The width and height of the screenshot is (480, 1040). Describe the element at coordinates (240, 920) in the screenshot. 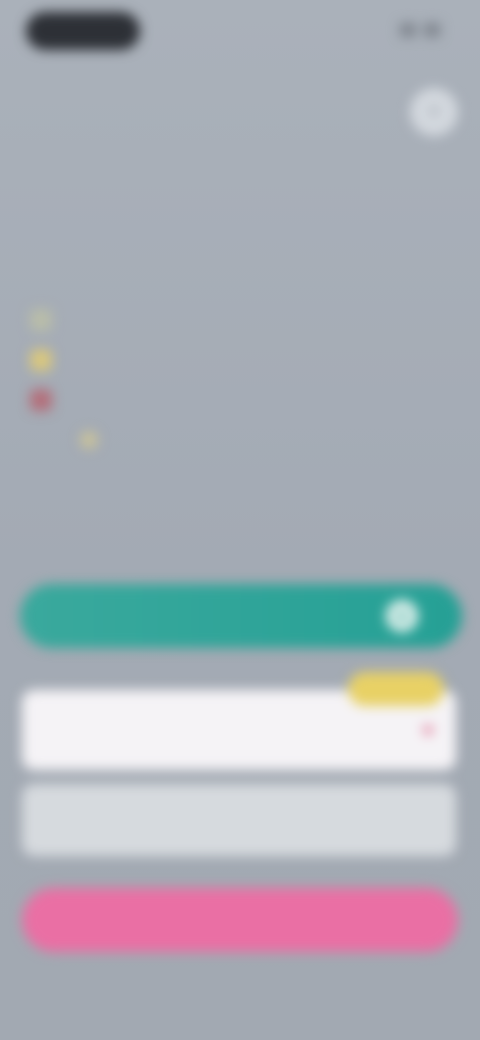

I see `submit-button` at that location.